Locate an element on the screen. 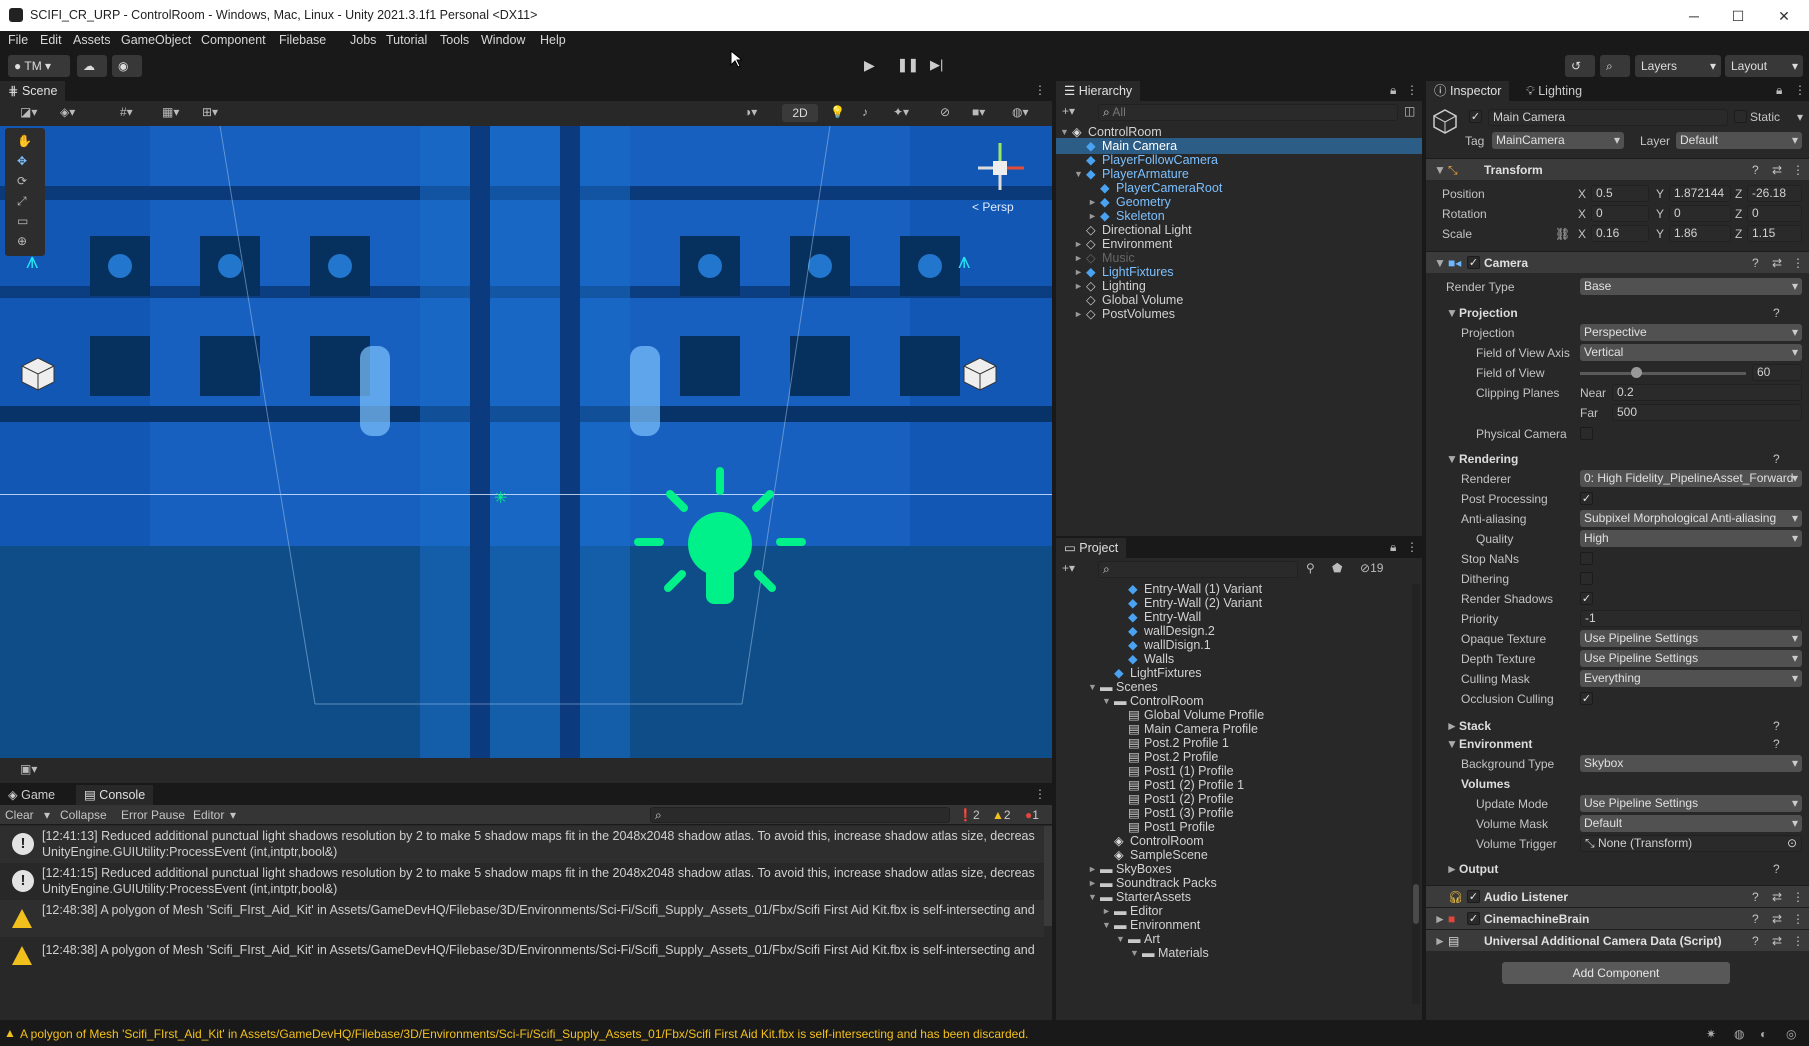 The image size is (1809, 1046). culling-mask-dropdown: Everything is located at coordinates (1691, 678).